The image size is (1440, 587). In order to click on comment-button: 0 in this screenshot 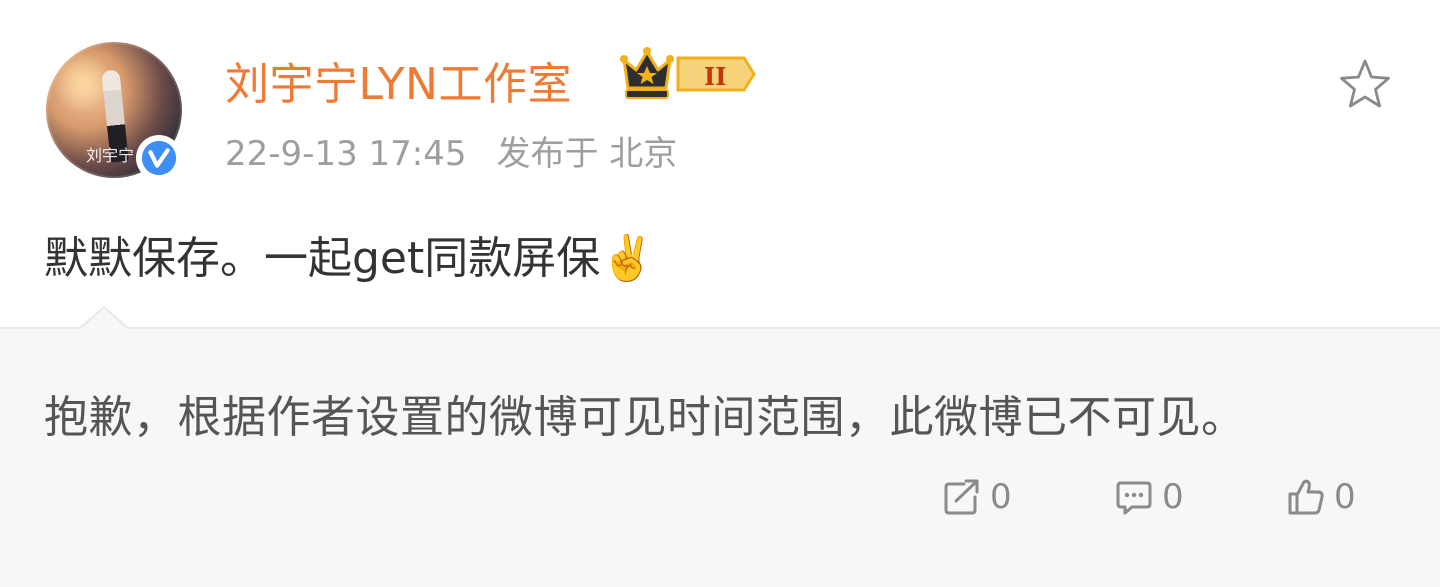, I will do `click(1149, 497)`.